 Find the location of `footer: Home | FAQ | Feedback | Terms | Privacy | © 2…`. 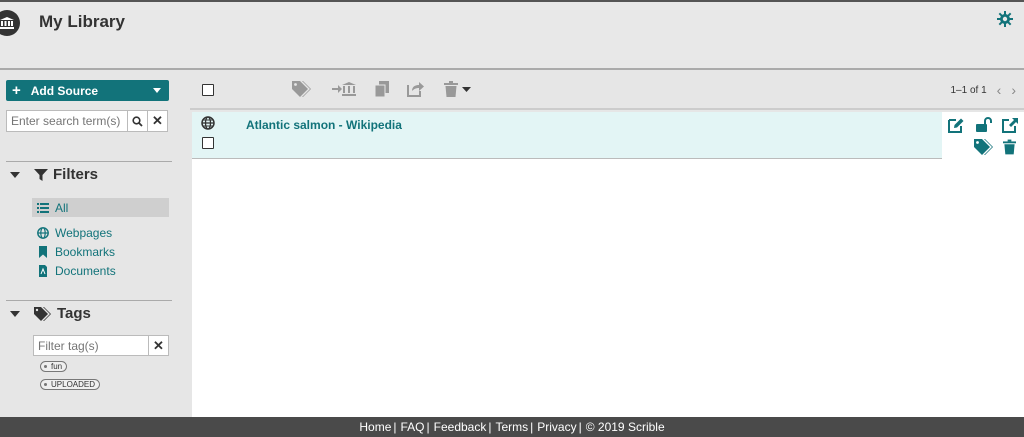

footer: Home | FAQ | Feedback | Terms | Privacy | © 2… is located at coordinates (512, 427).